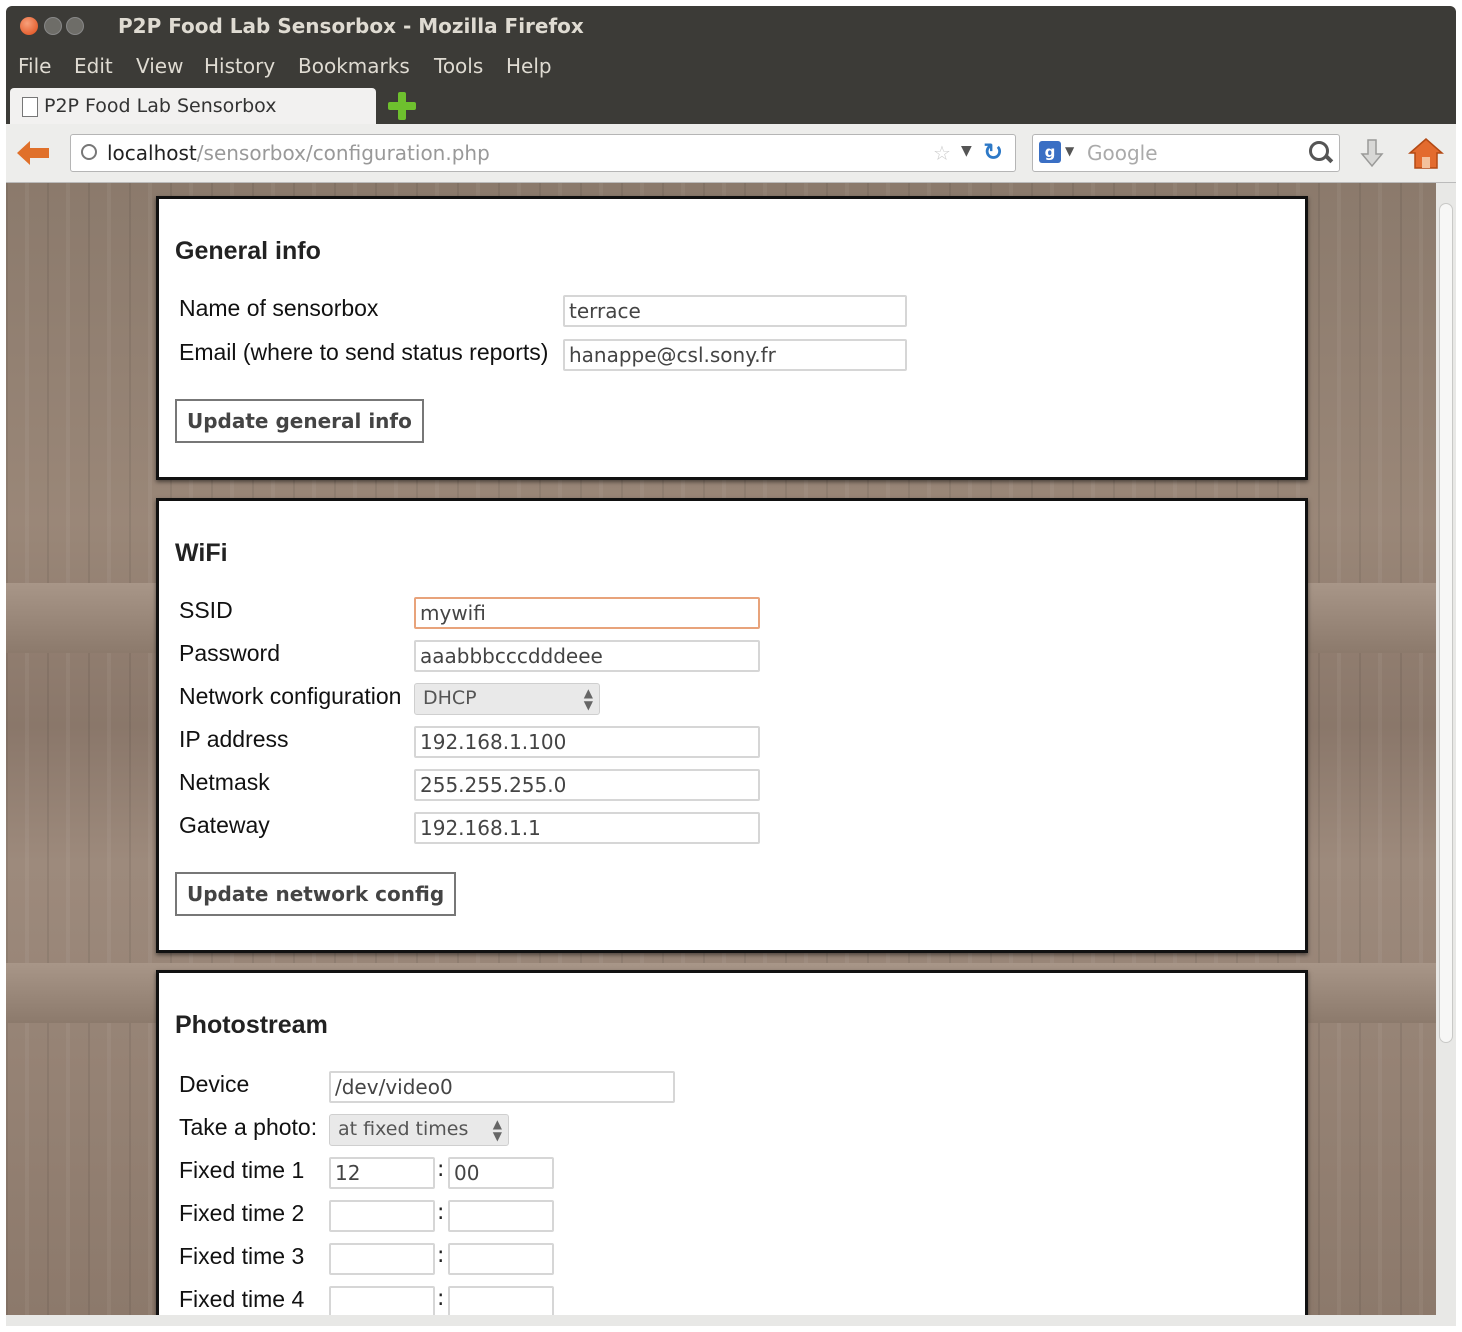 Image resolution: width=1462 pixels, height=1332 pixels. I want to click on fixed-time-2-label: Fixed time 2, so click(242, 1213).